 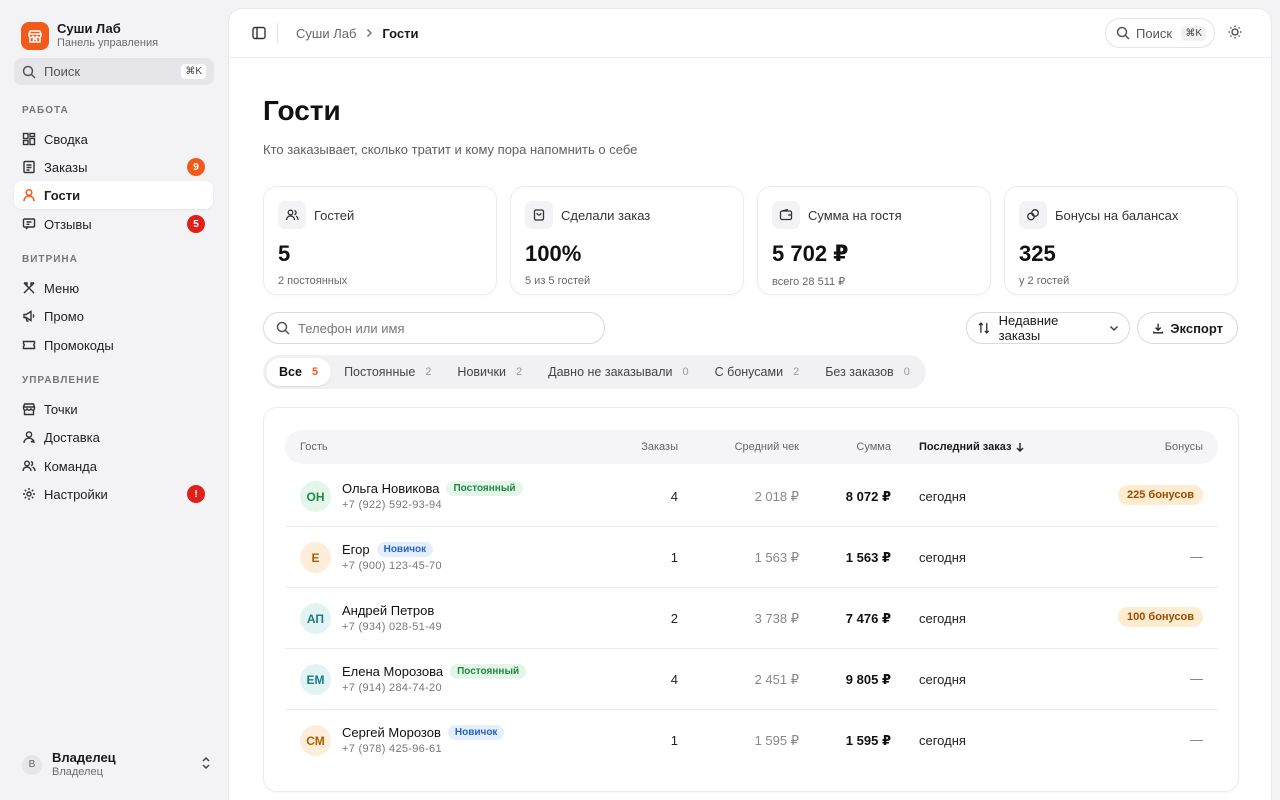 What do you see at coordinates (29, 437) in the screenshot?
I see `delivery-icon` at bounding box center [29, 437].